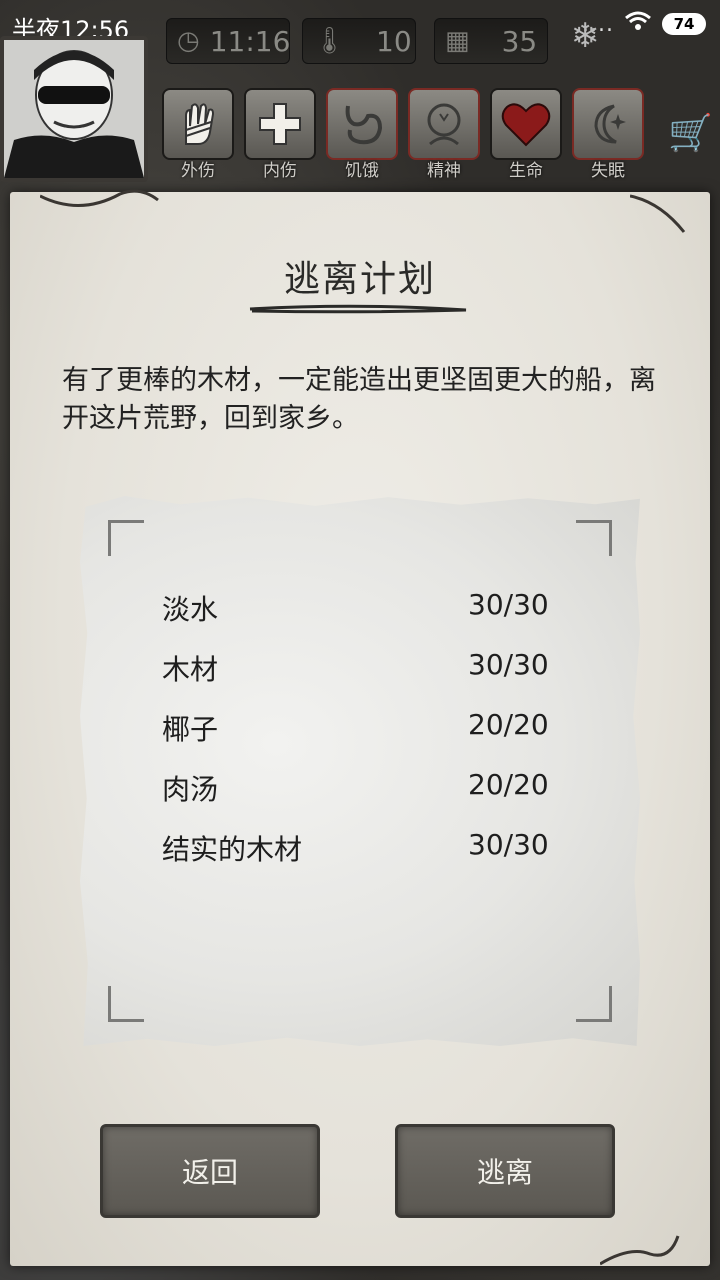 The height and width of the screenshot is (1280, 720). What do you see at coordinates (364, 125) in the screenshot?
I see `stomach-icon` at bounding box center [364, 125].